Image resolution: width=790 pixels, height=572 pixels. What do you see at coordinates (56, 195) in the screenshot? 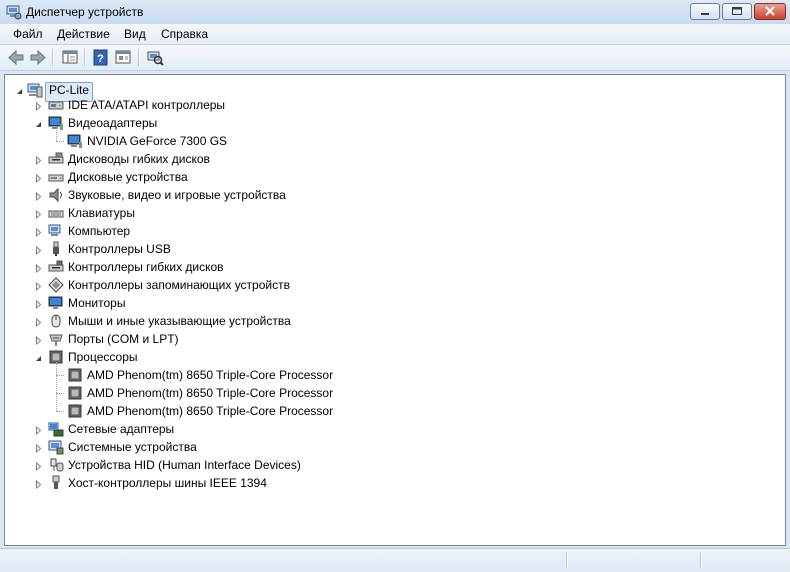
I see `speaker-icon` at bounding box center [56, 195].